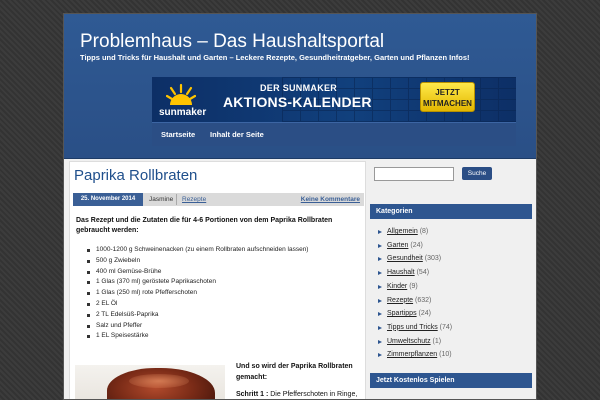 This screenshot has height=400, width=600. I want to click on search-button: Suche, so click(477, 173).